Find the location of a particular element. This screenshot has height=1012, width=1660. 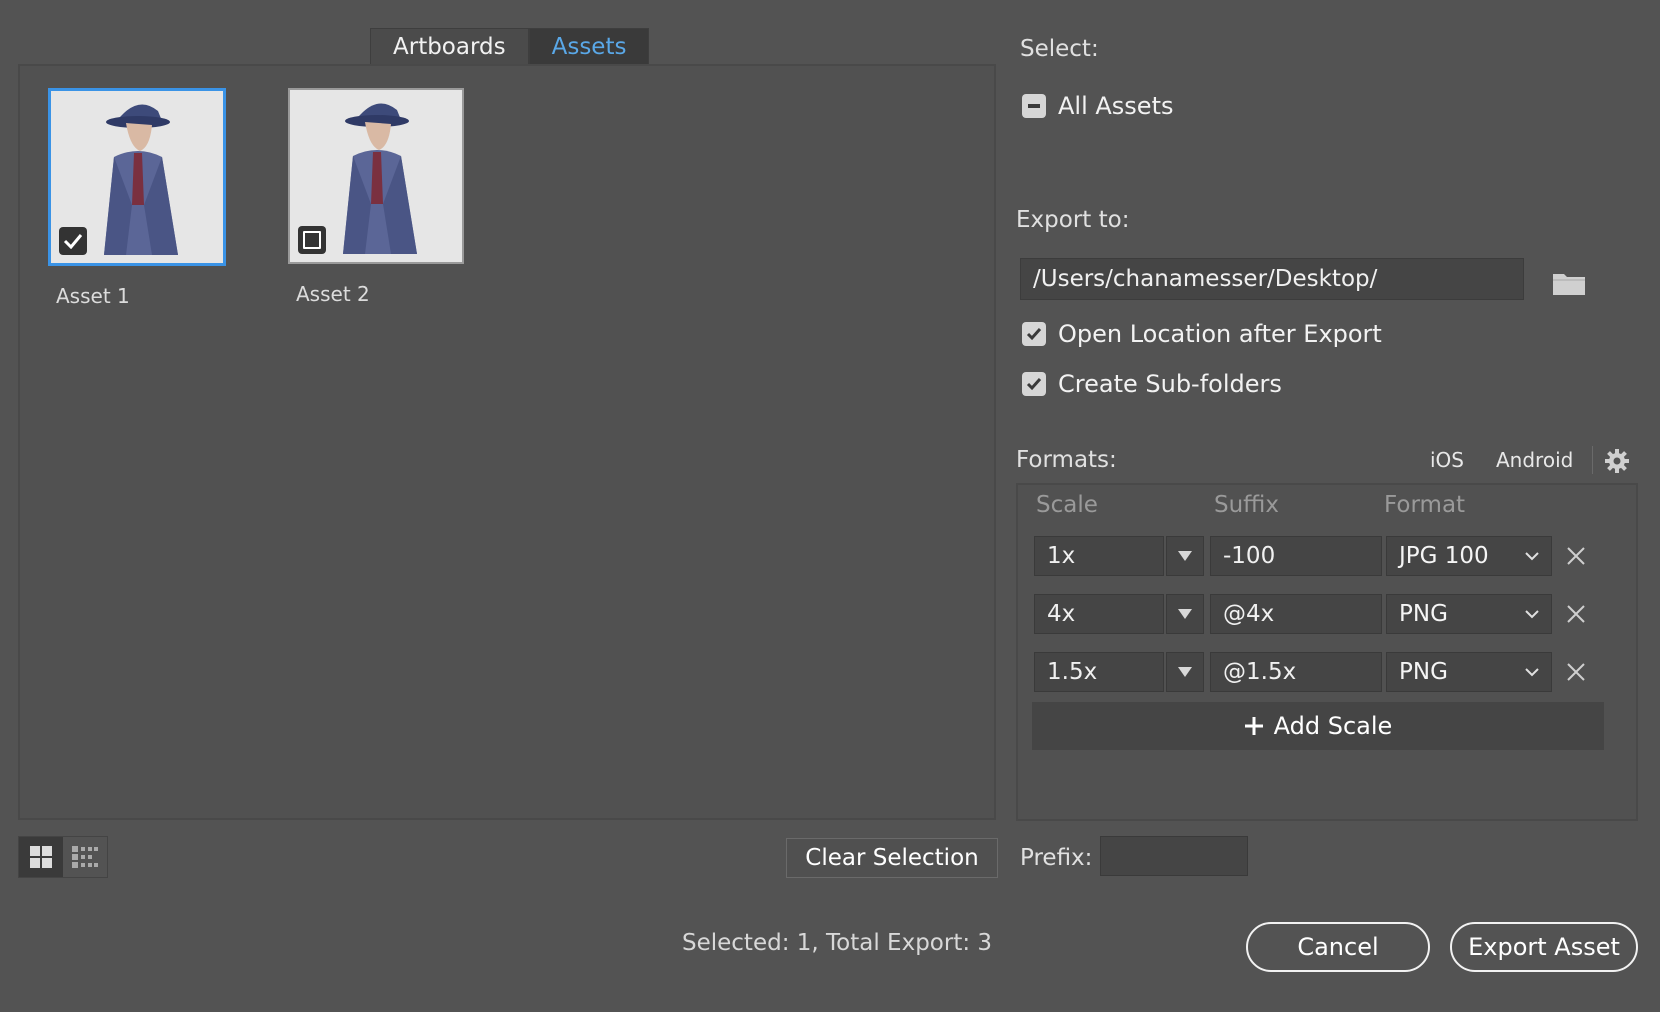

prefix-input is located at coordinates (1174, 856).